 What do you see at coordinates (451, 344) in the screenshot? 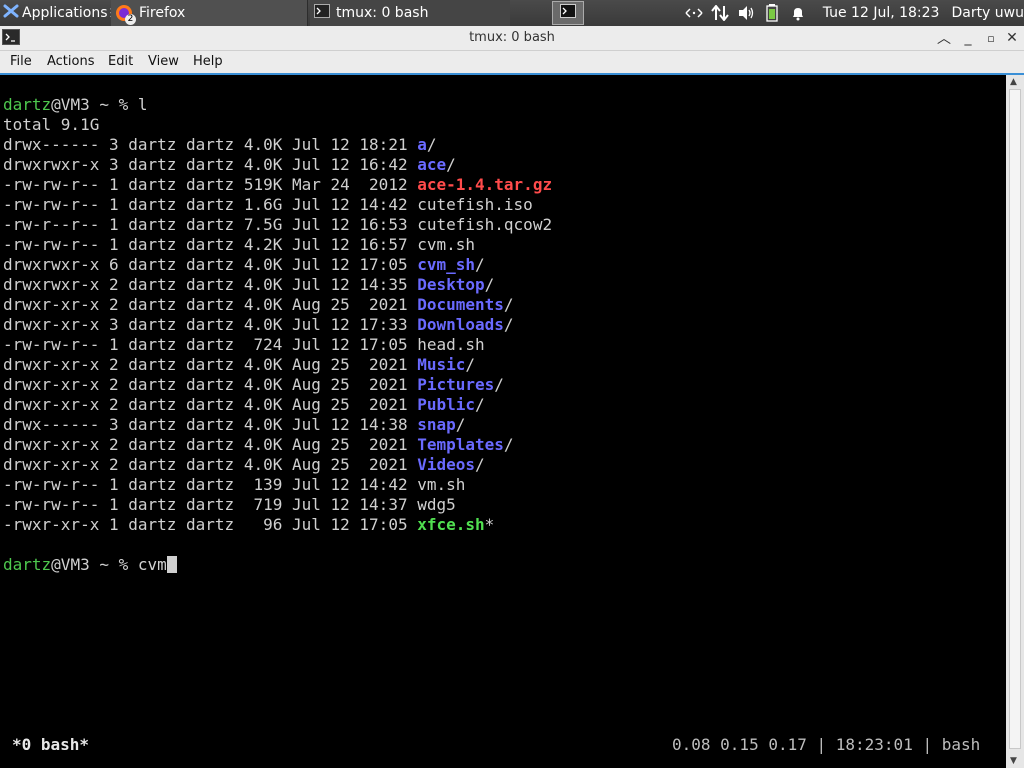
I see `file-name: head.sh` at bounding box center [451, 344].